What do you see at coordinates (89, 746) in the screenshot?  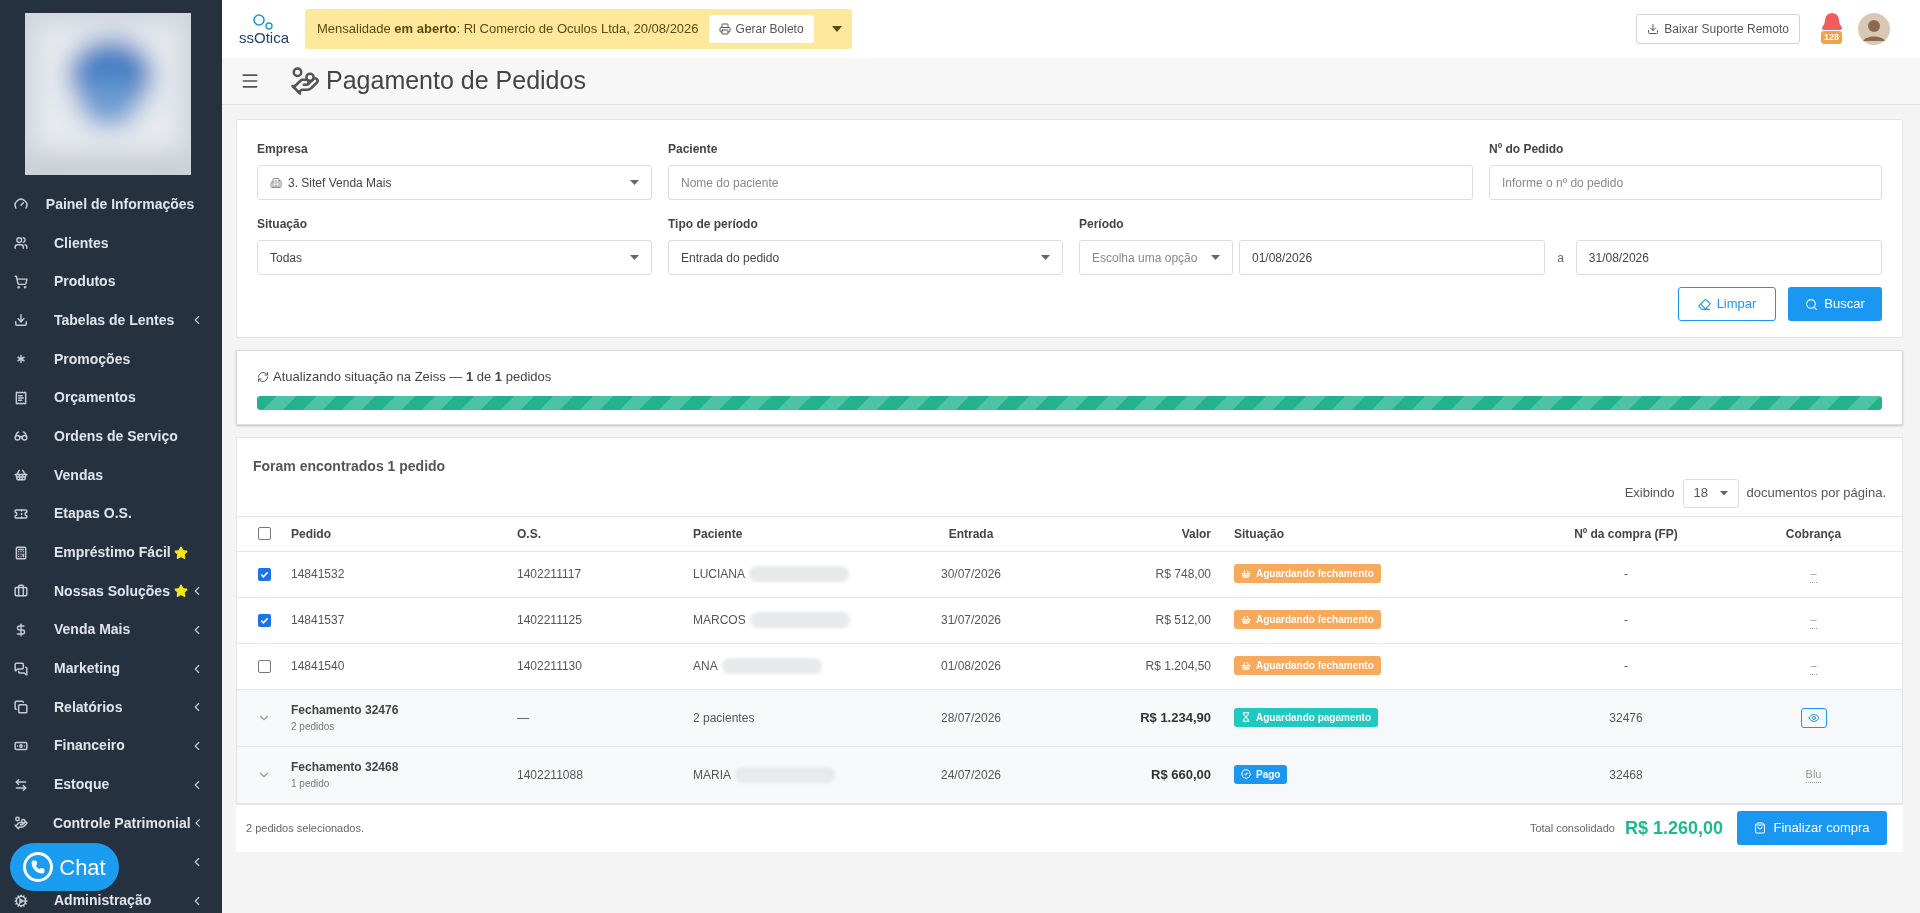 I see `sidebar-item: Financeiro` at bounding box center [89, 746].